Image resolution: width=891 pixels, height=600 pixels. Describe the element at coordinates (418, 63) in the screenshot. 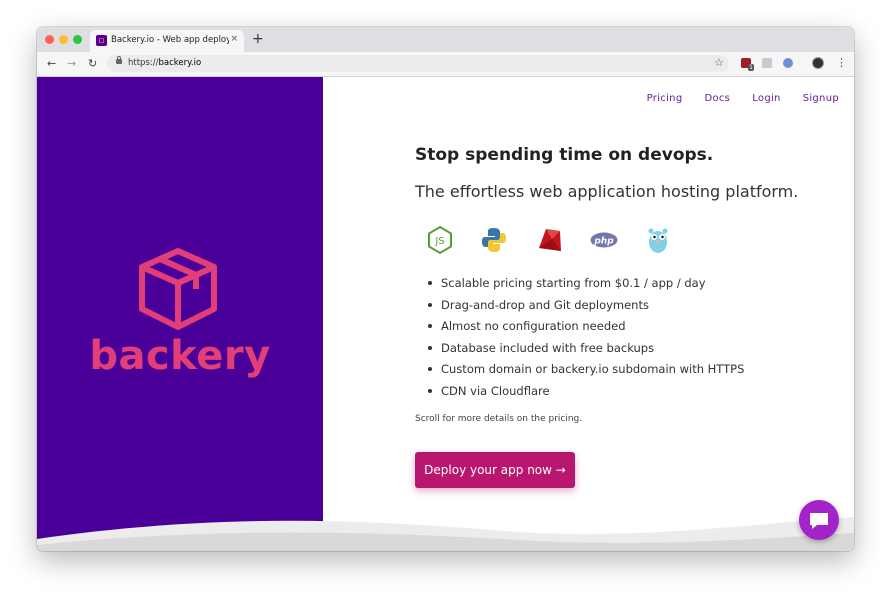

I see `address-bar: https://backery.io` at that location.